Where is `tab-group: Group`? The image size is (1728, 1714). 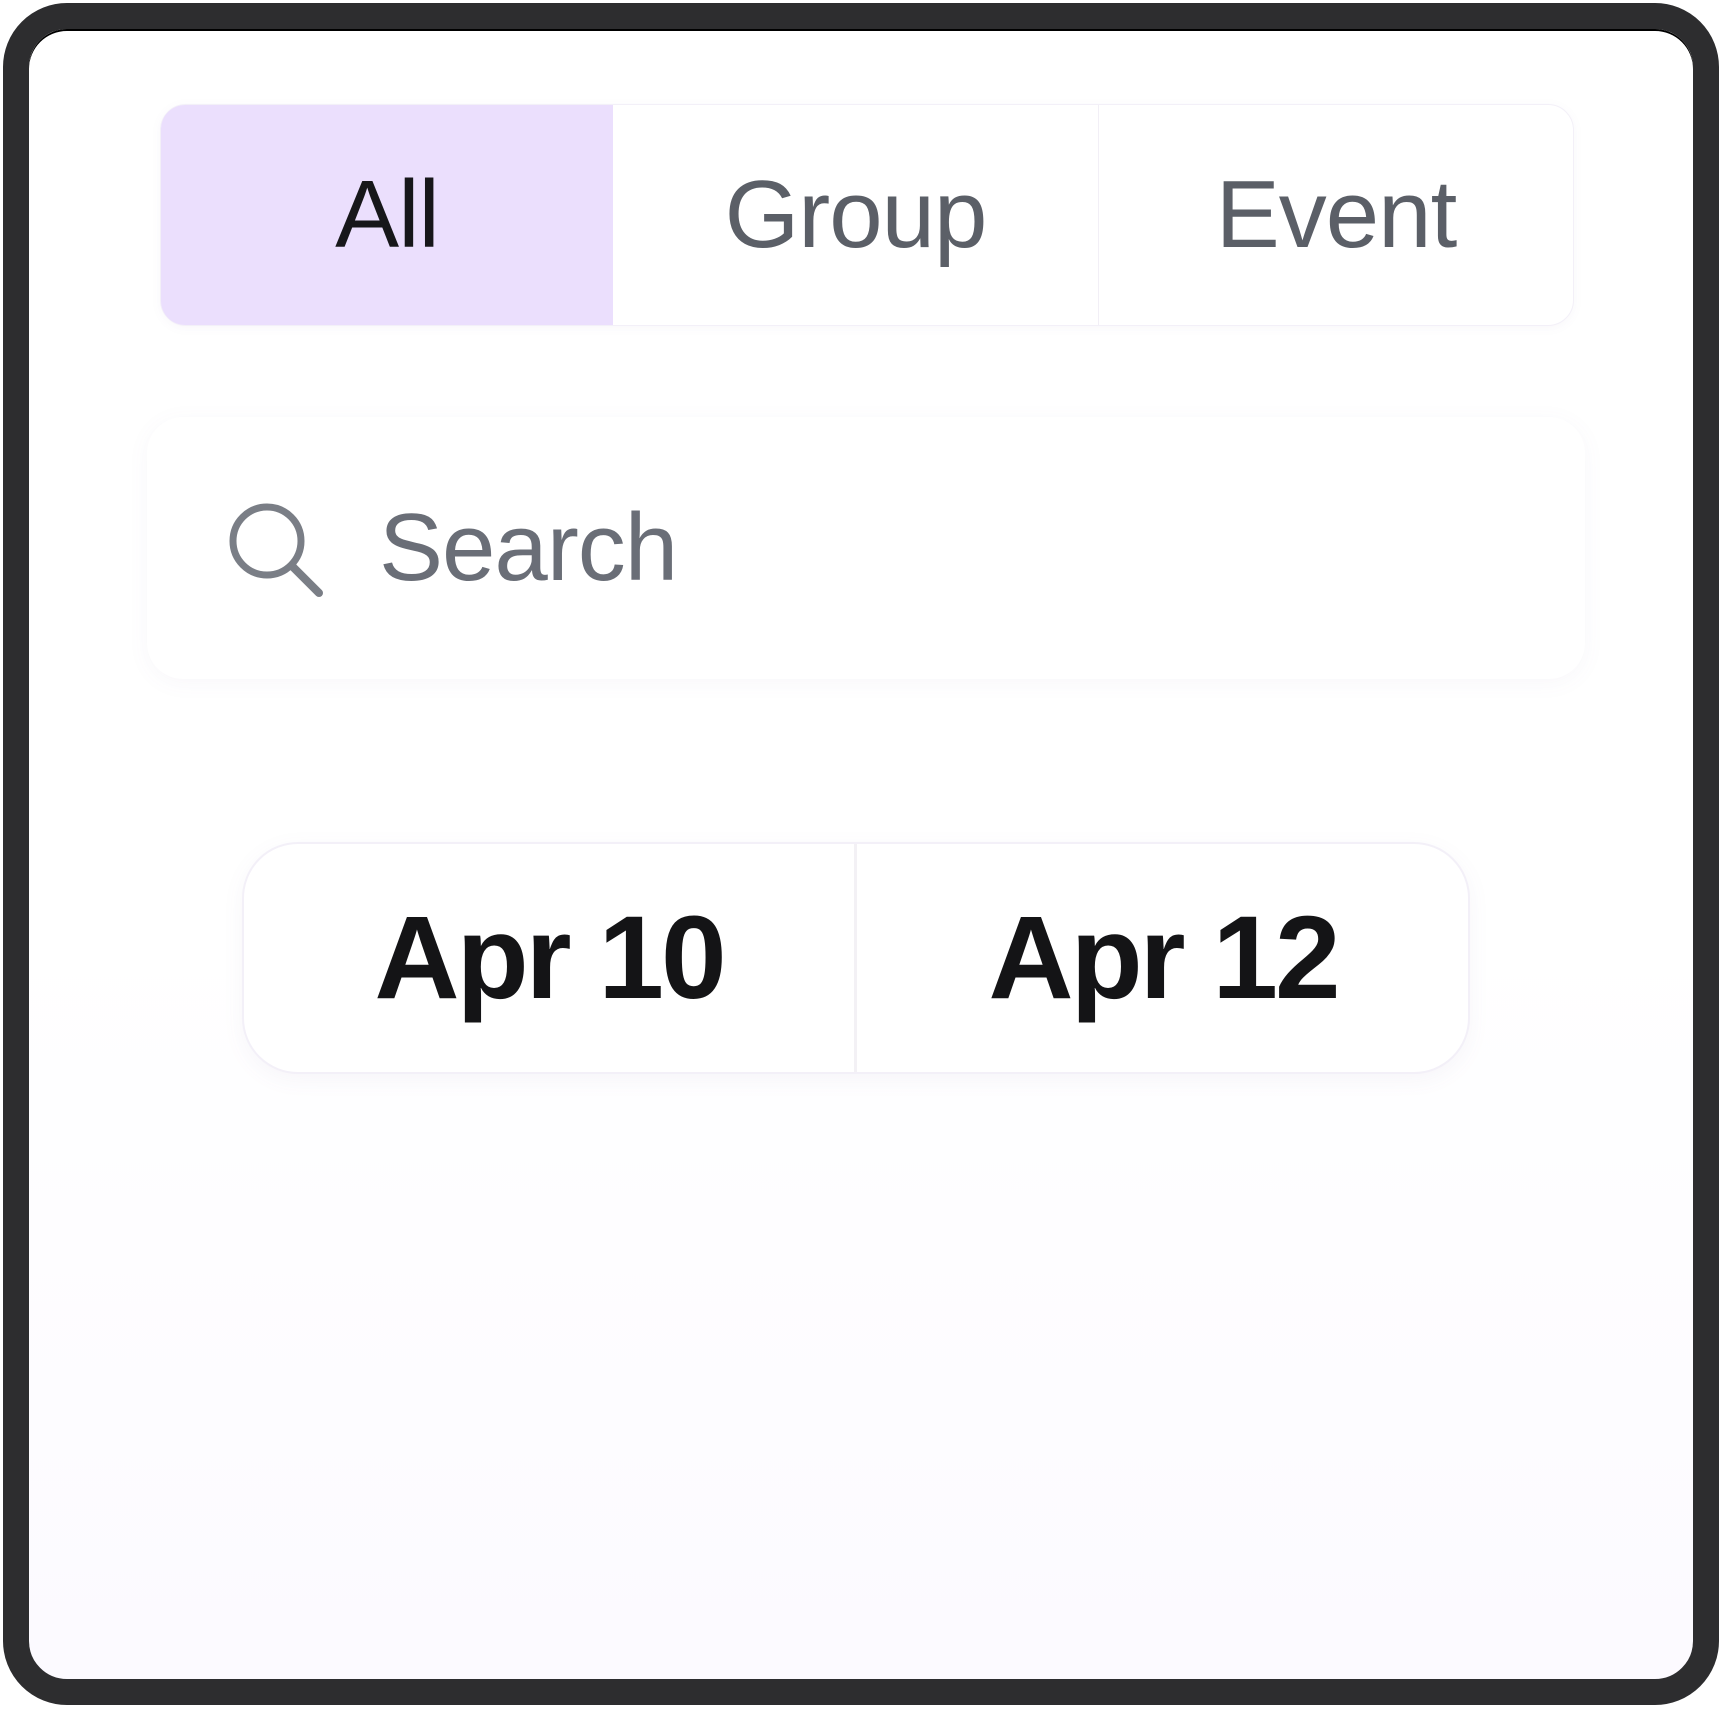
tab-group: Group is located at coordinates (856, 215).